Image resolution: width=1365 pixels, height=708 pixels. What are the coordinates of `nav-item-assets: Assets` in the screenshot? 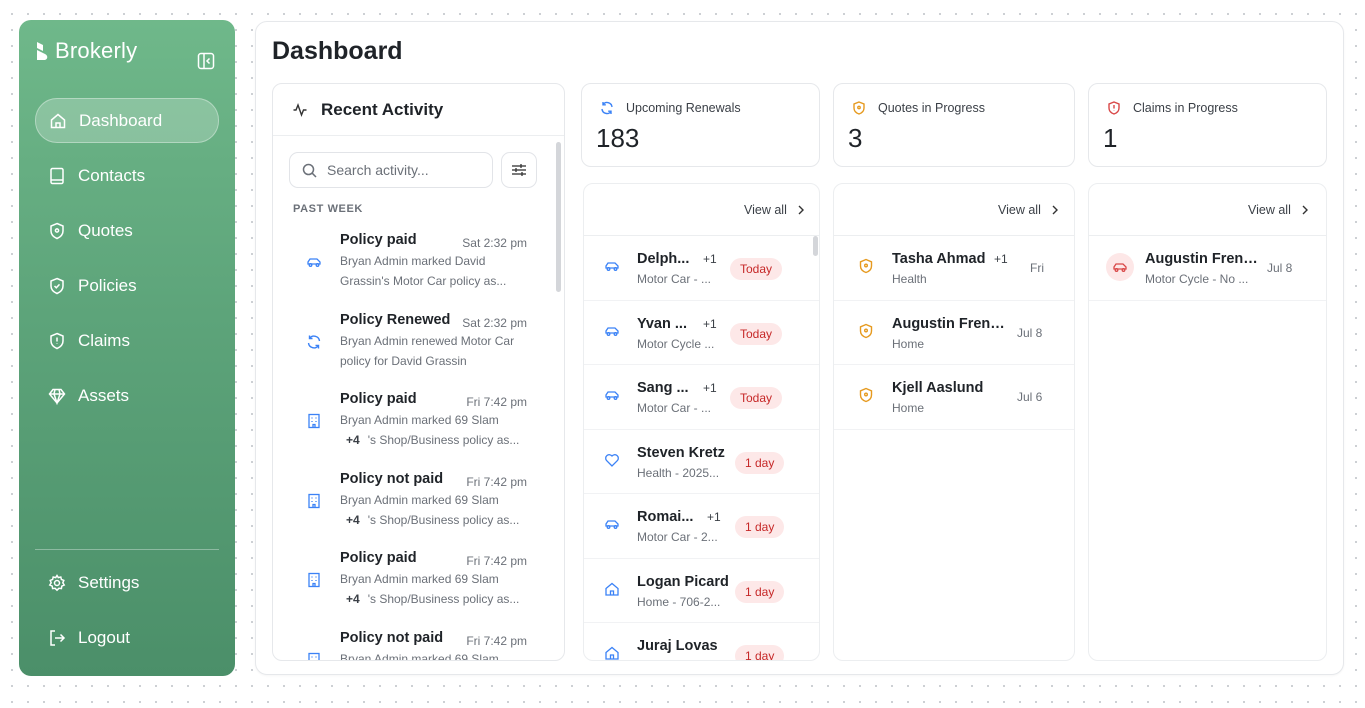 It's located at (127, 395).